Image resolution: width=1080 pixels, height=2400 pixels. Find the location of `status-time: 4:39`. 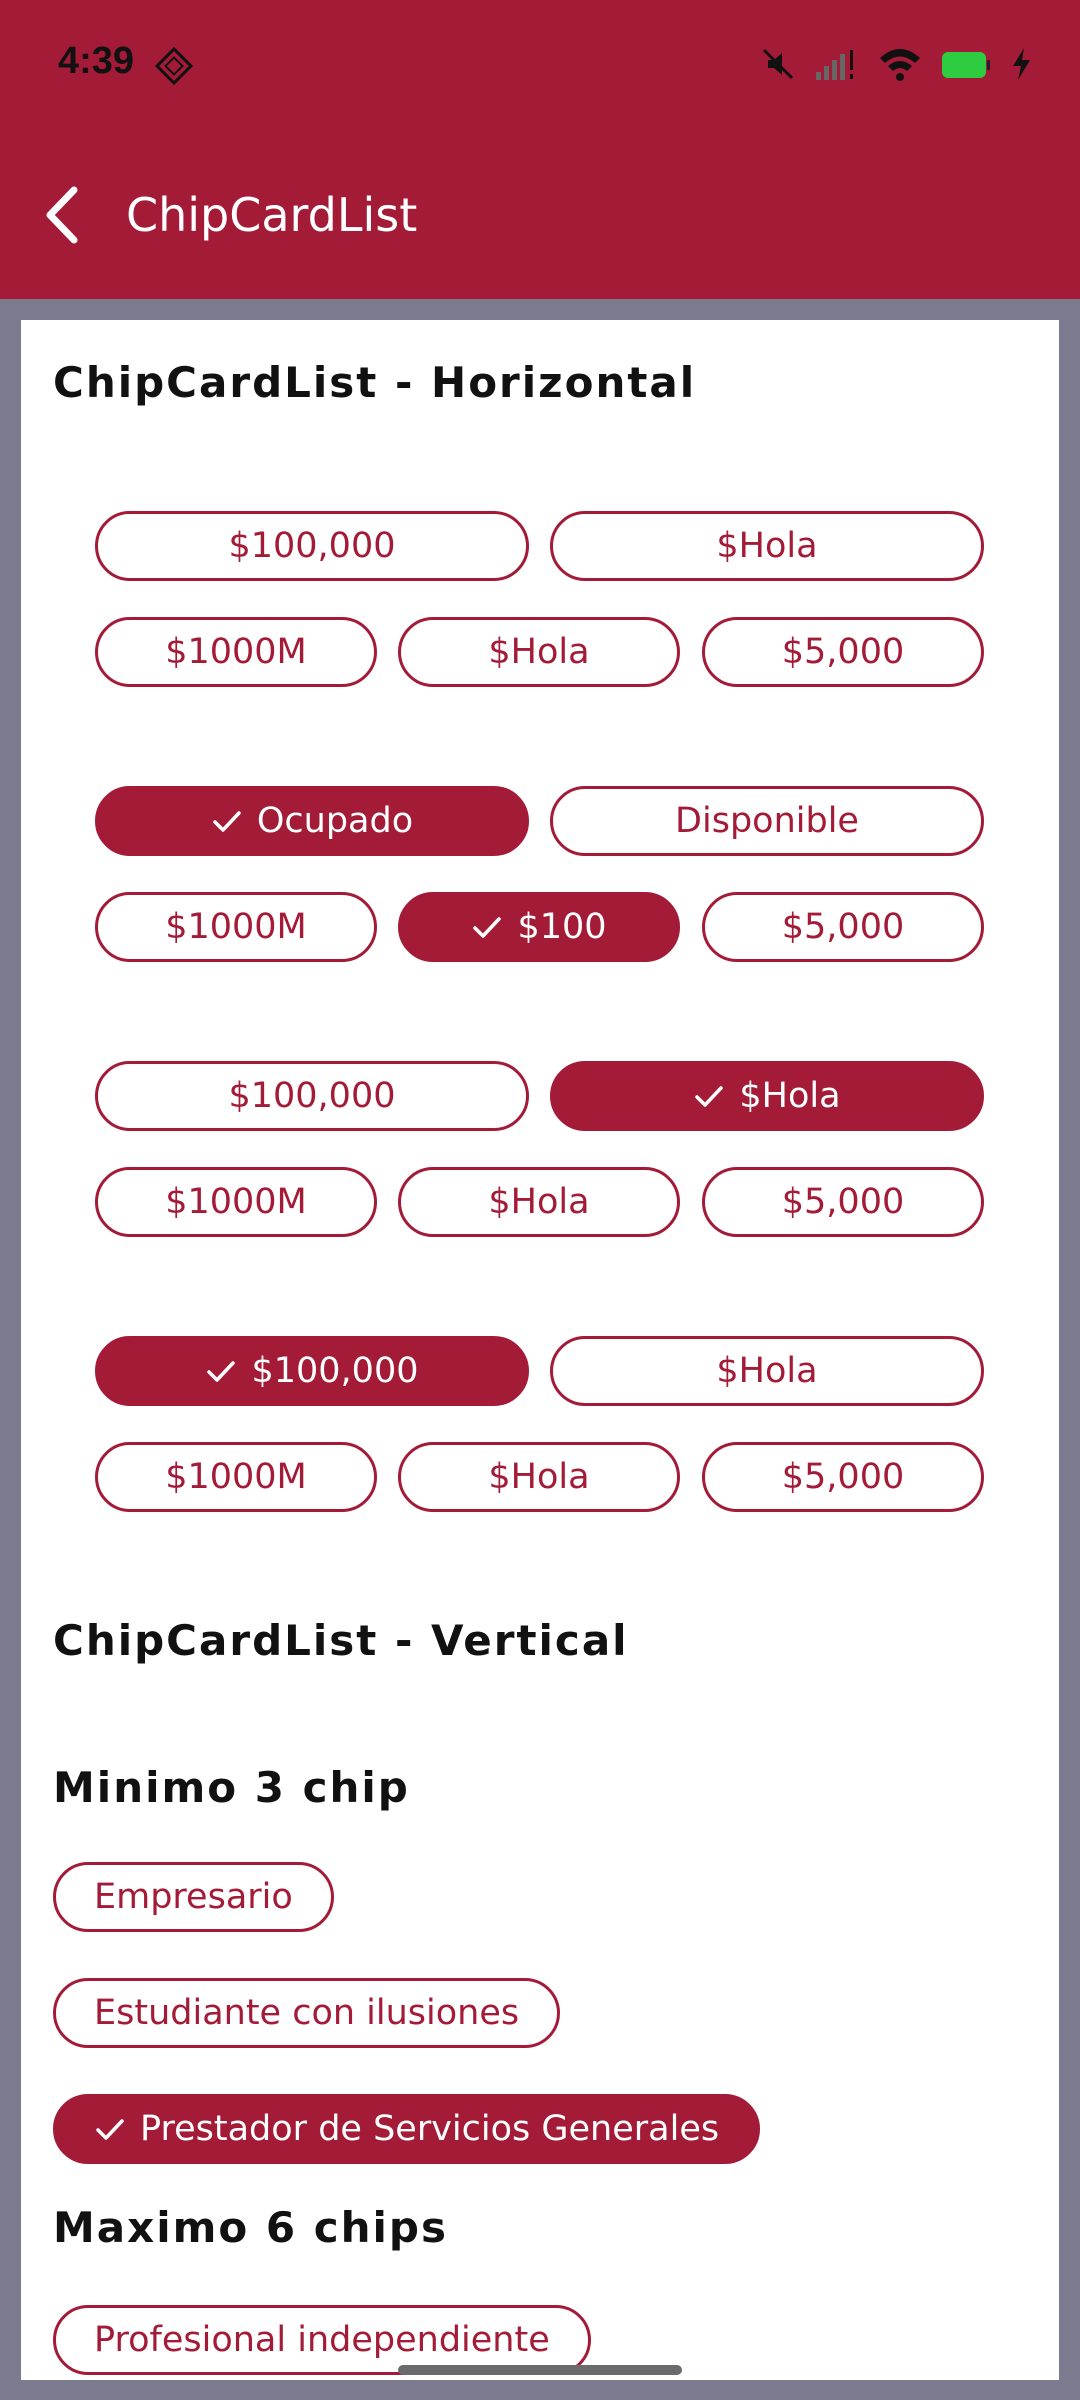

status-time: 4:39 is located at coordinates (96, 61).